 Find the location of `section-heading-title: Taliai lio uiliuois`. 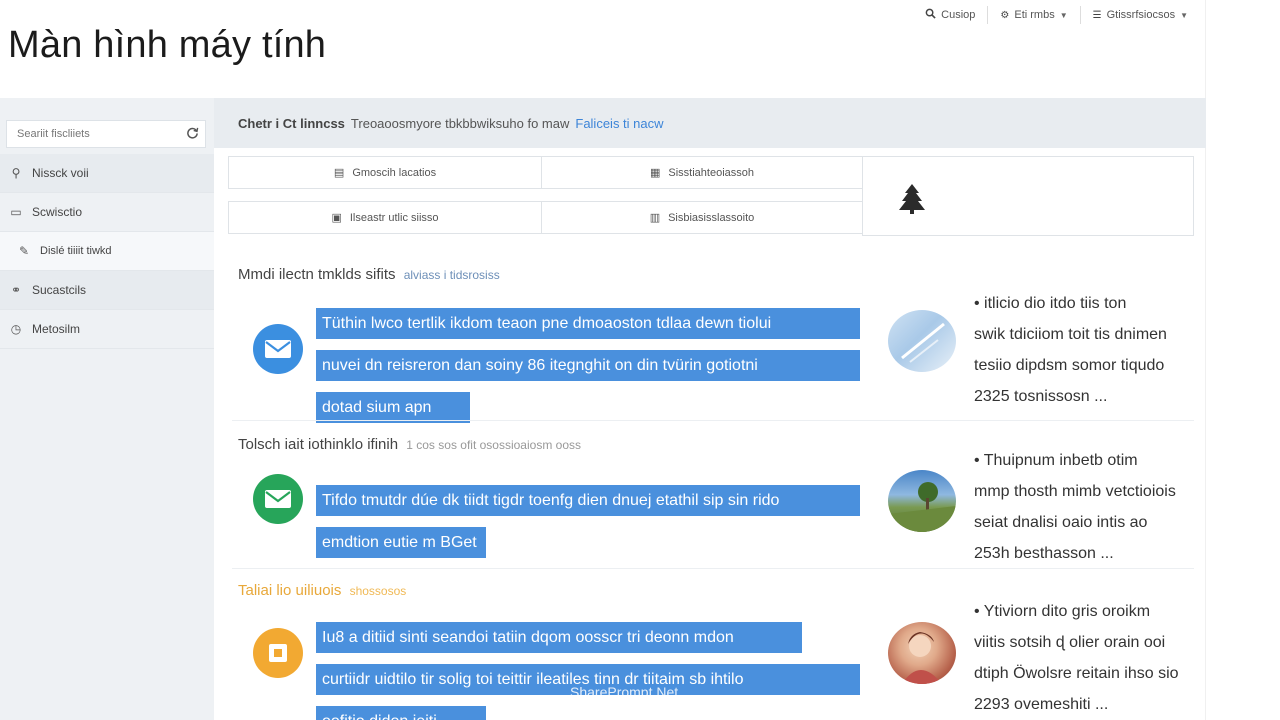

section-heading-title: Taliai lio uiliuois is located at coordinates (290, 590).